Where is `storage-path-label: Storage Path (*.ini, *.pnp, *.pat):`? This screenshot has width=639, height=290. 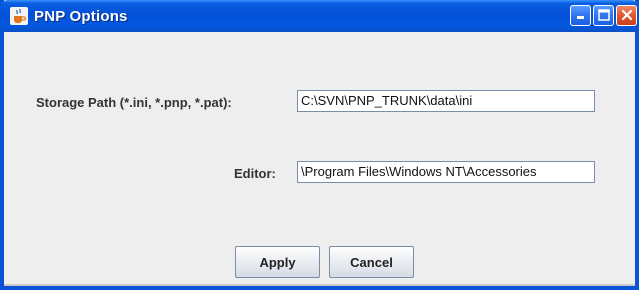
storage-path-label: Storage Path (*.ini, *.pnp, *.pat): is located at coordinates (134, 102).